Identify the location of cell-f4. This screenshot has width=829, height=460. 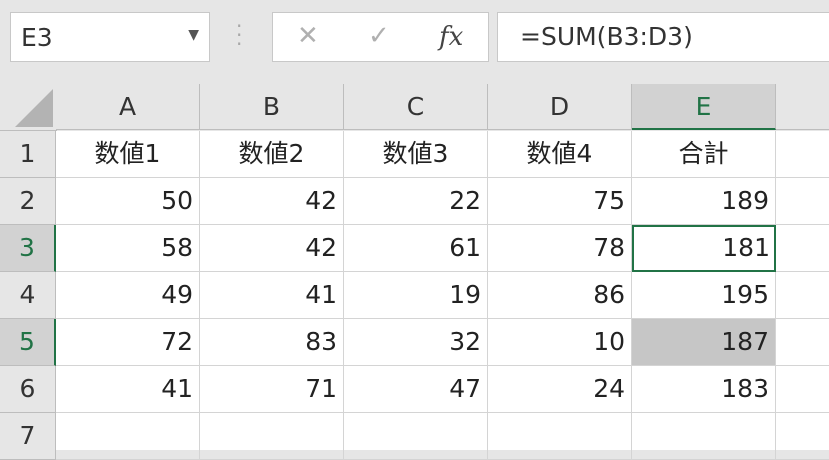
(802, 295).